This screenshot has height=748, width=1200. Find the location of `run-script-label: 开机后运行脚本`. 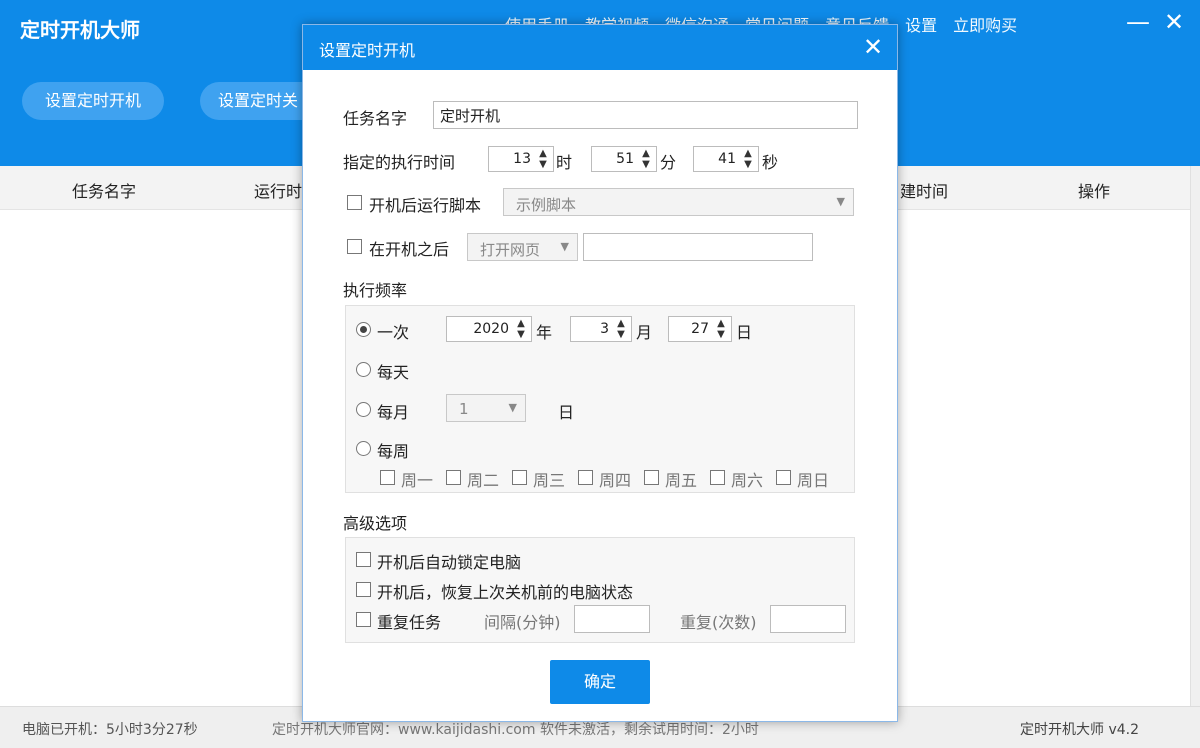

run-script-label: 开机后运行脚本 is located at coordinates (425, 205).